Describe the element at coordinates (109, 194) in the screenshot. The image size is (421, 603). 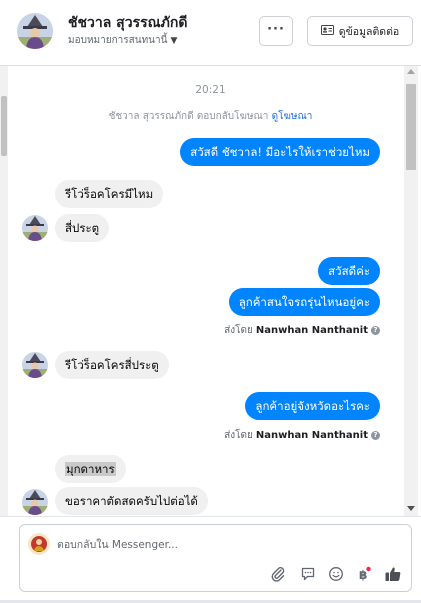
I see `incoming-message: รีโว่ร็อคโครมีไหม` at that location.